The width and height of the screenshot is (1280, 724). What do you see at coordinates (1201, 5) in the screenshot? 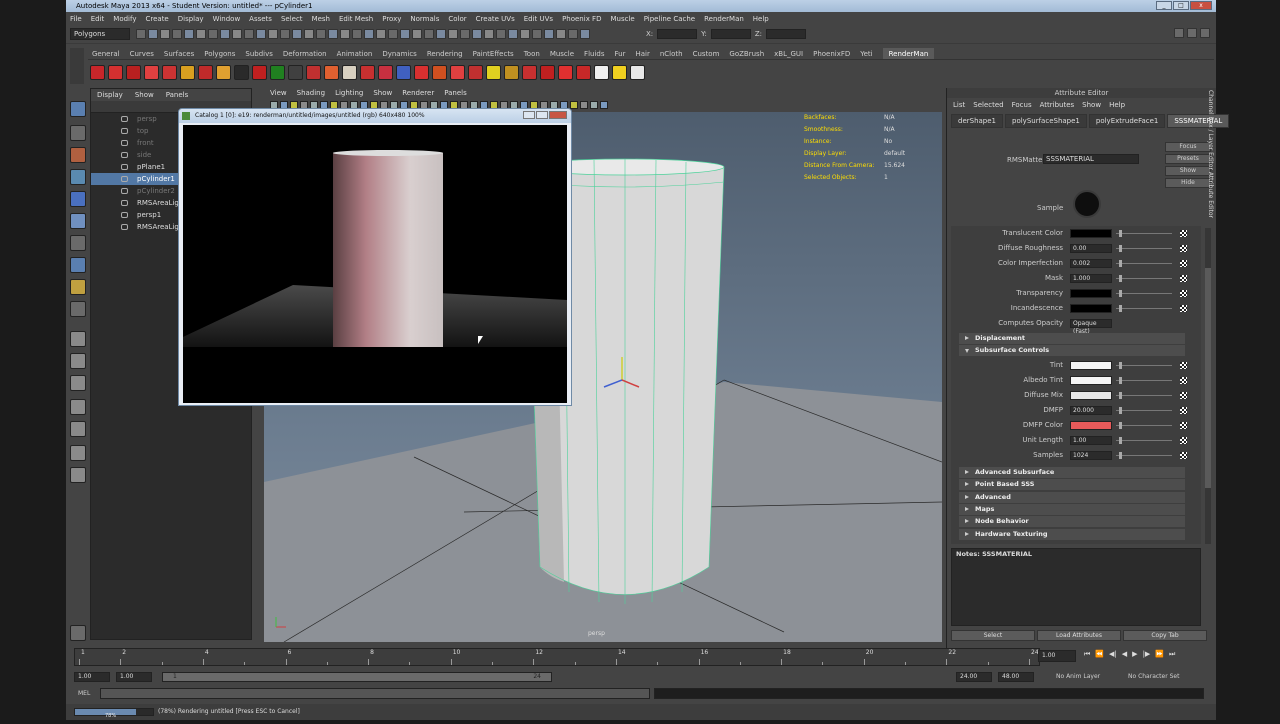
I see `close-button: x` at bounding box center [1201, 5].